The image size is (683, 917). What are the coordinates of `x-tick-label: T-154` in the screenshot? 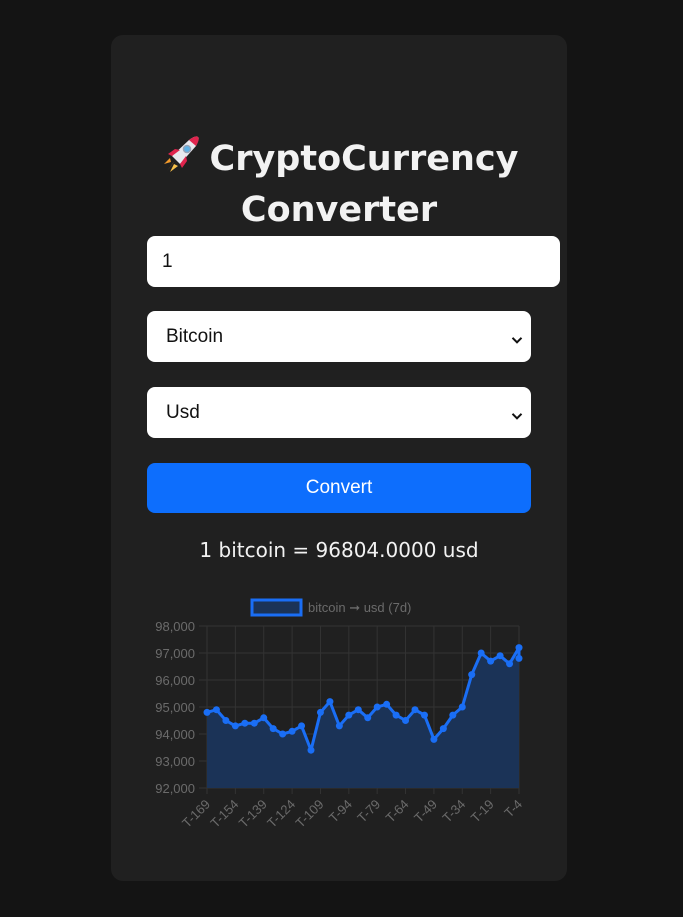 It's located at (224, 814).